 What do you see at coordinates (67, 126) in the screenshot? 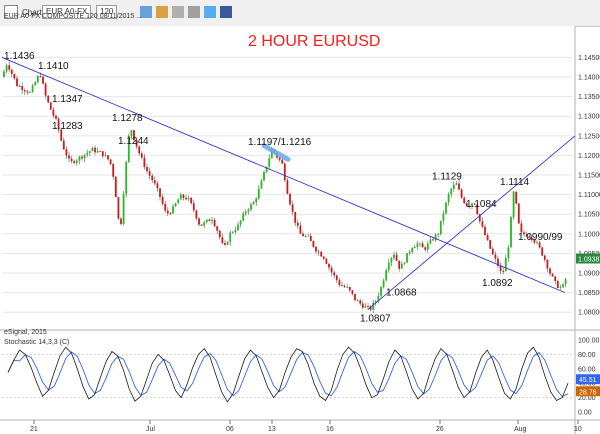
I see `annotation-label: 1.1283` at bounding box center [67, 126].